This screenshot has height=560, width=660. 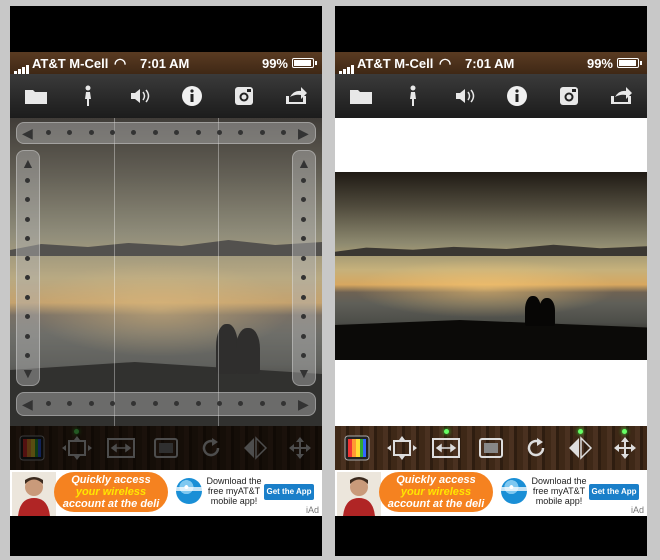 I want to click on photo-person-silhouette, so click(x=547, y=312).